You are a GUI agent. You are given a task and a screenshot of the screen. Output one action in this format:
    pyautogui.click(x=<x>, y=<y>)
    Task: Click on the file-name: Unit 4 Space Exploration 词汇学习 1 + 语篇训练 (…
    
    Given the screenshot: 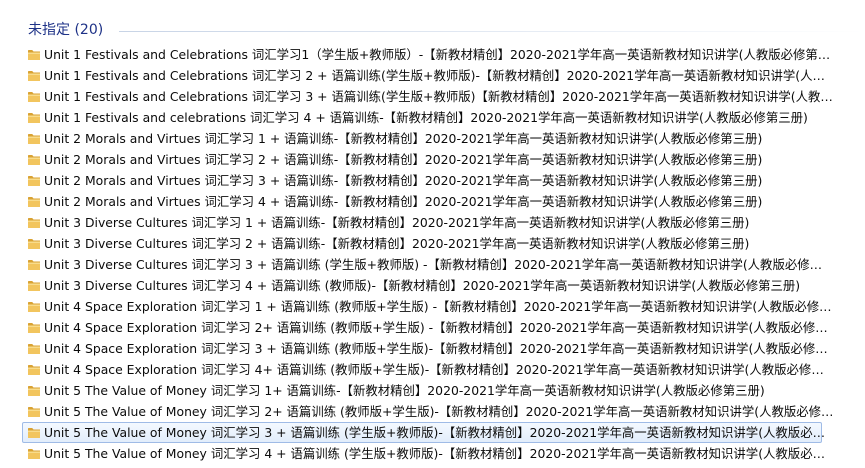 What is the action you would take?
    pyautogui.click(x=438, y=306)
    